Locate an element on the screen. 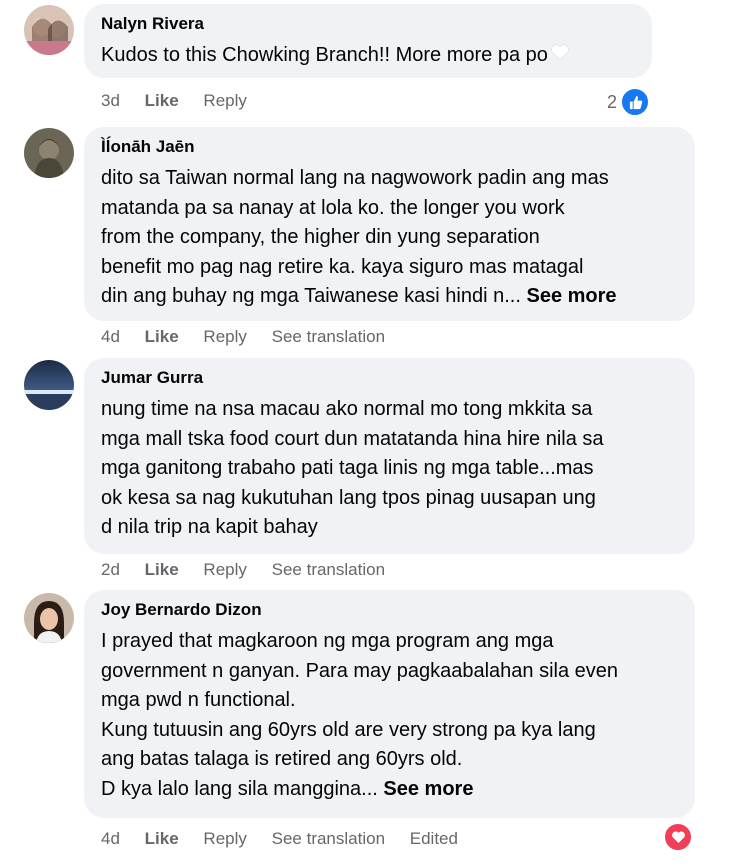 The image size is (750, 866). comment-actions: 2d Like Reply See translation is located at coordinates (253, 570).